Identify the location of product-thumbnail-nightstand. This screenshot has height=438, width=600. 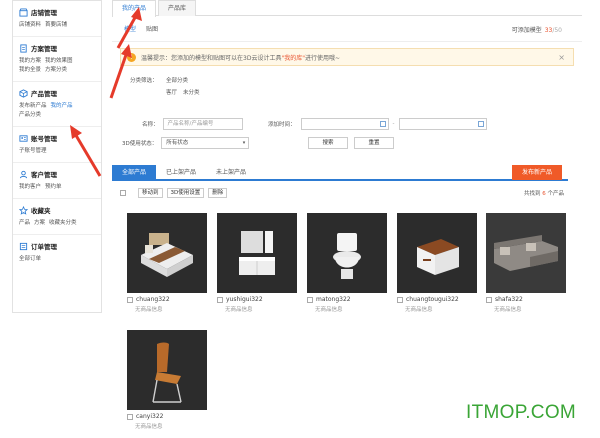
(437, 253).